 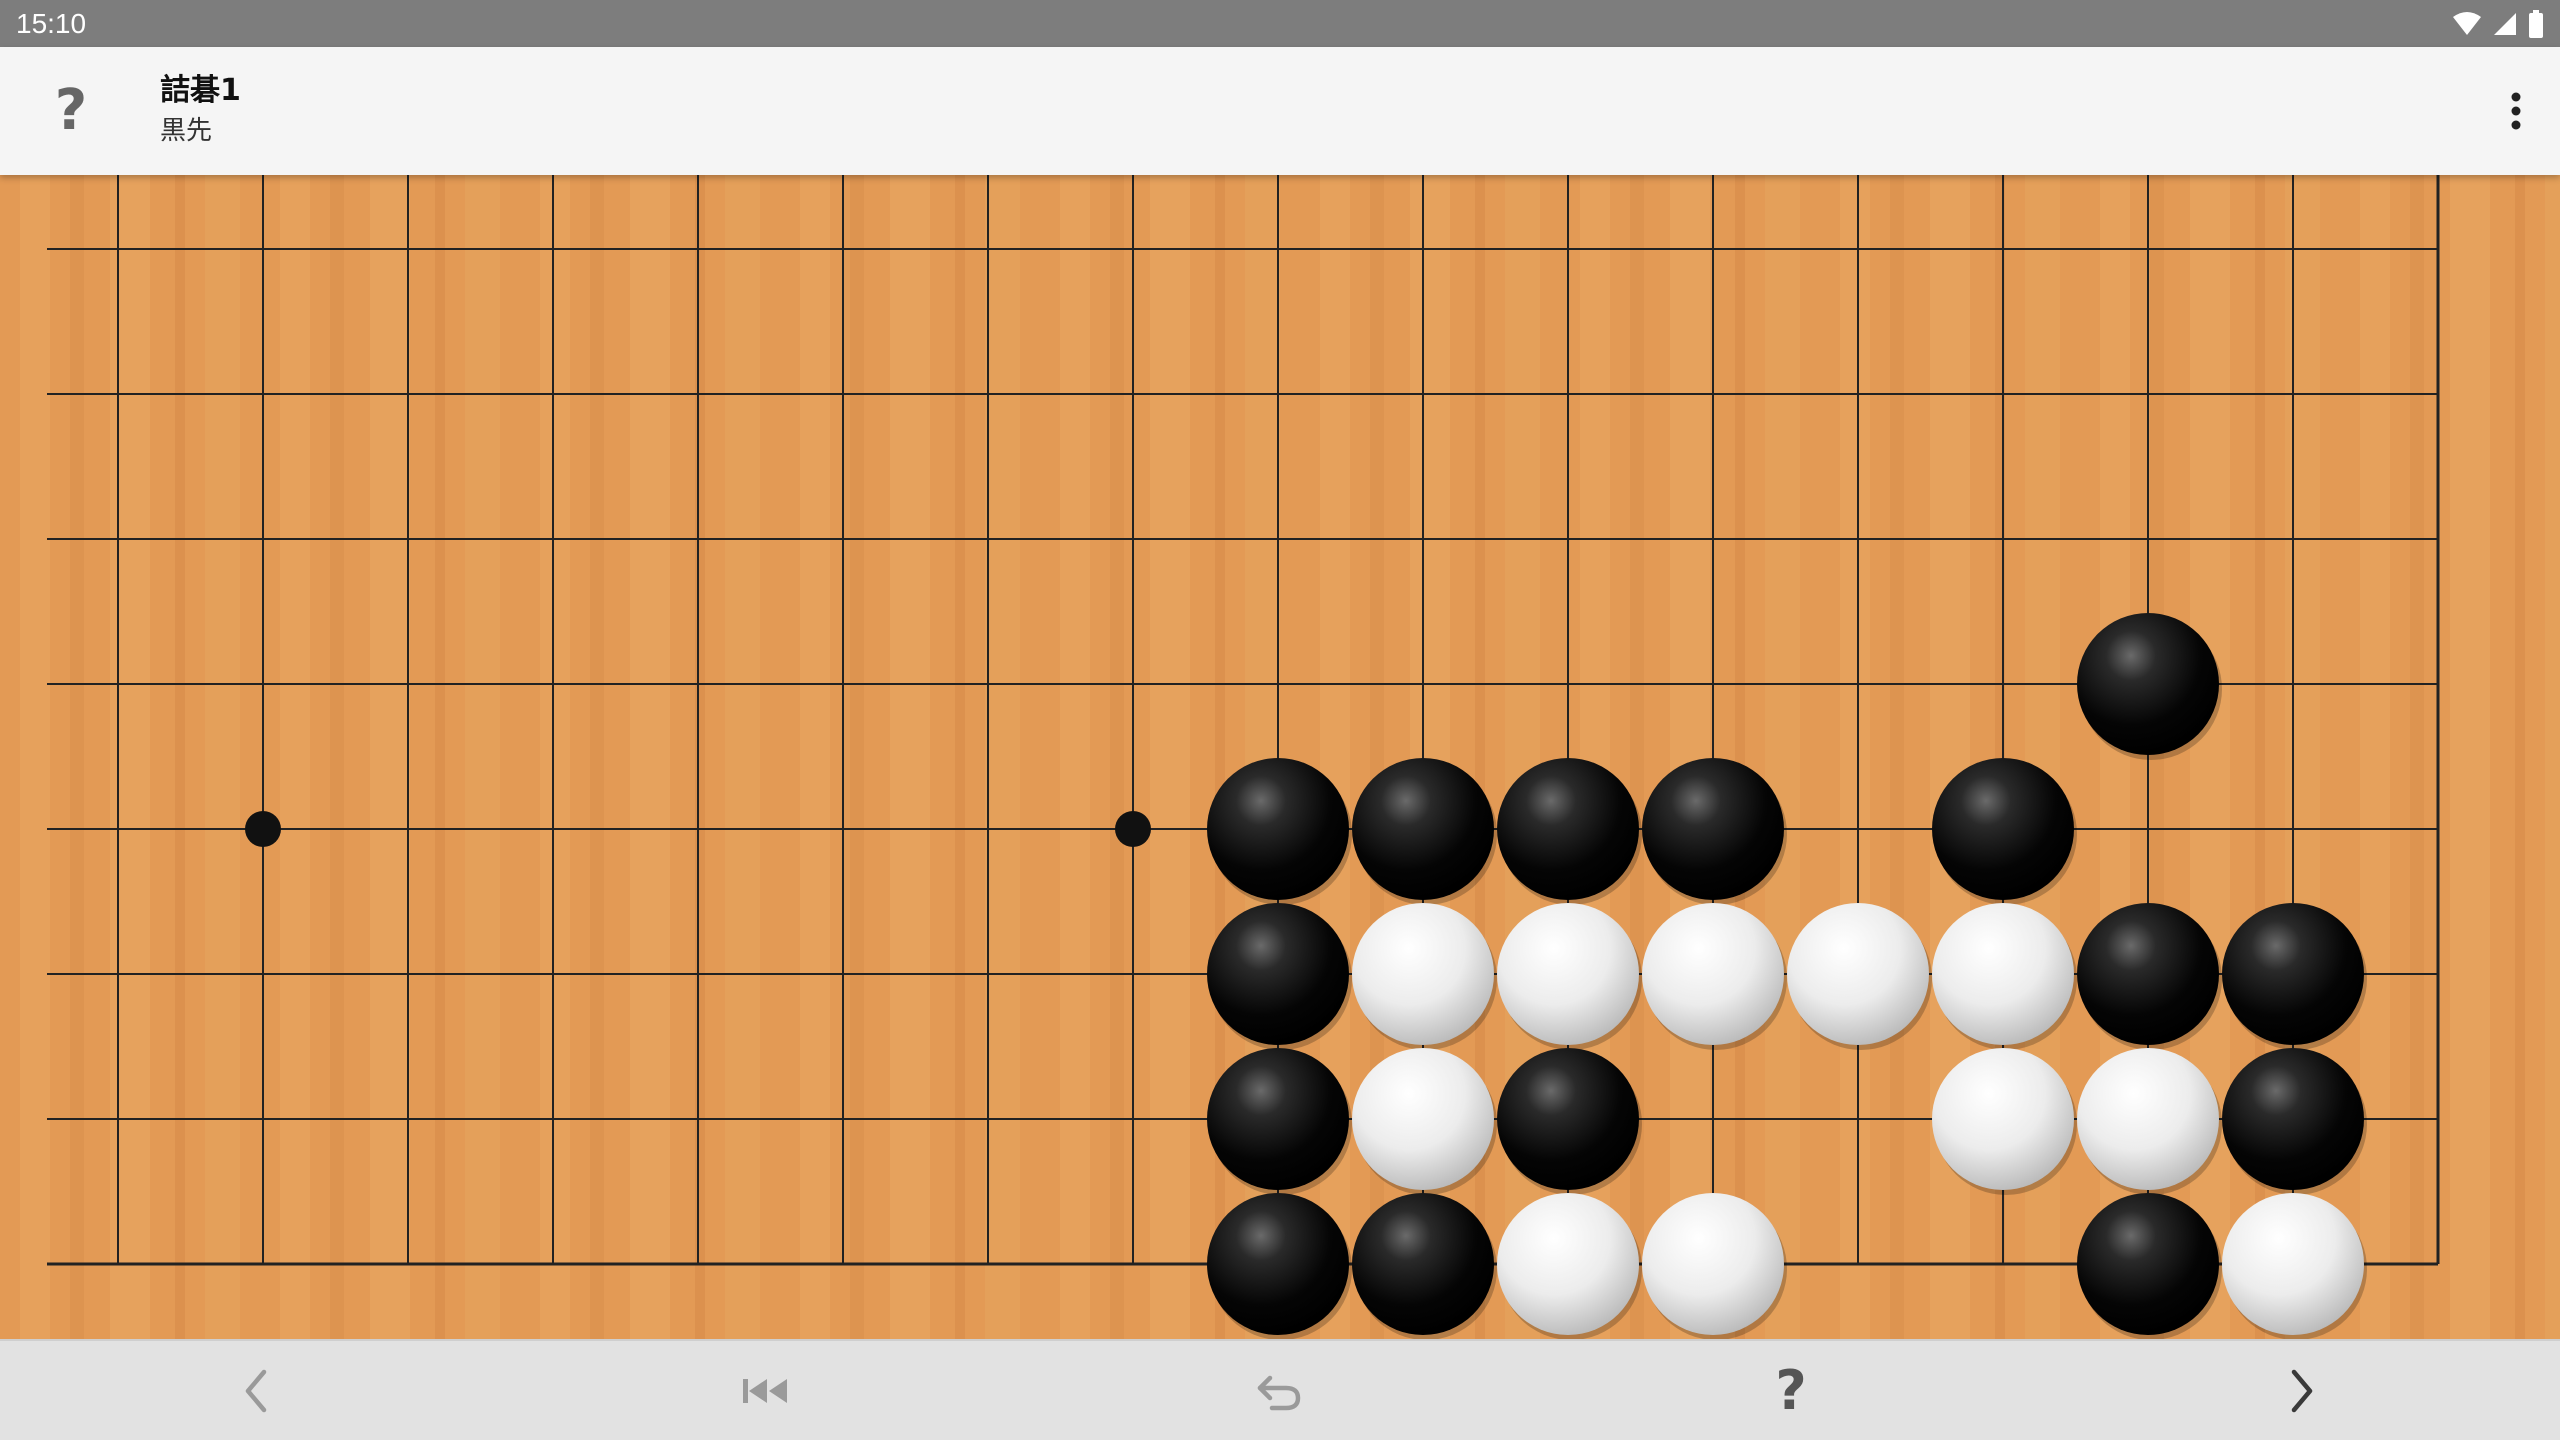 I want to click on chevron-left-icon, so click(x=256, y=1390).